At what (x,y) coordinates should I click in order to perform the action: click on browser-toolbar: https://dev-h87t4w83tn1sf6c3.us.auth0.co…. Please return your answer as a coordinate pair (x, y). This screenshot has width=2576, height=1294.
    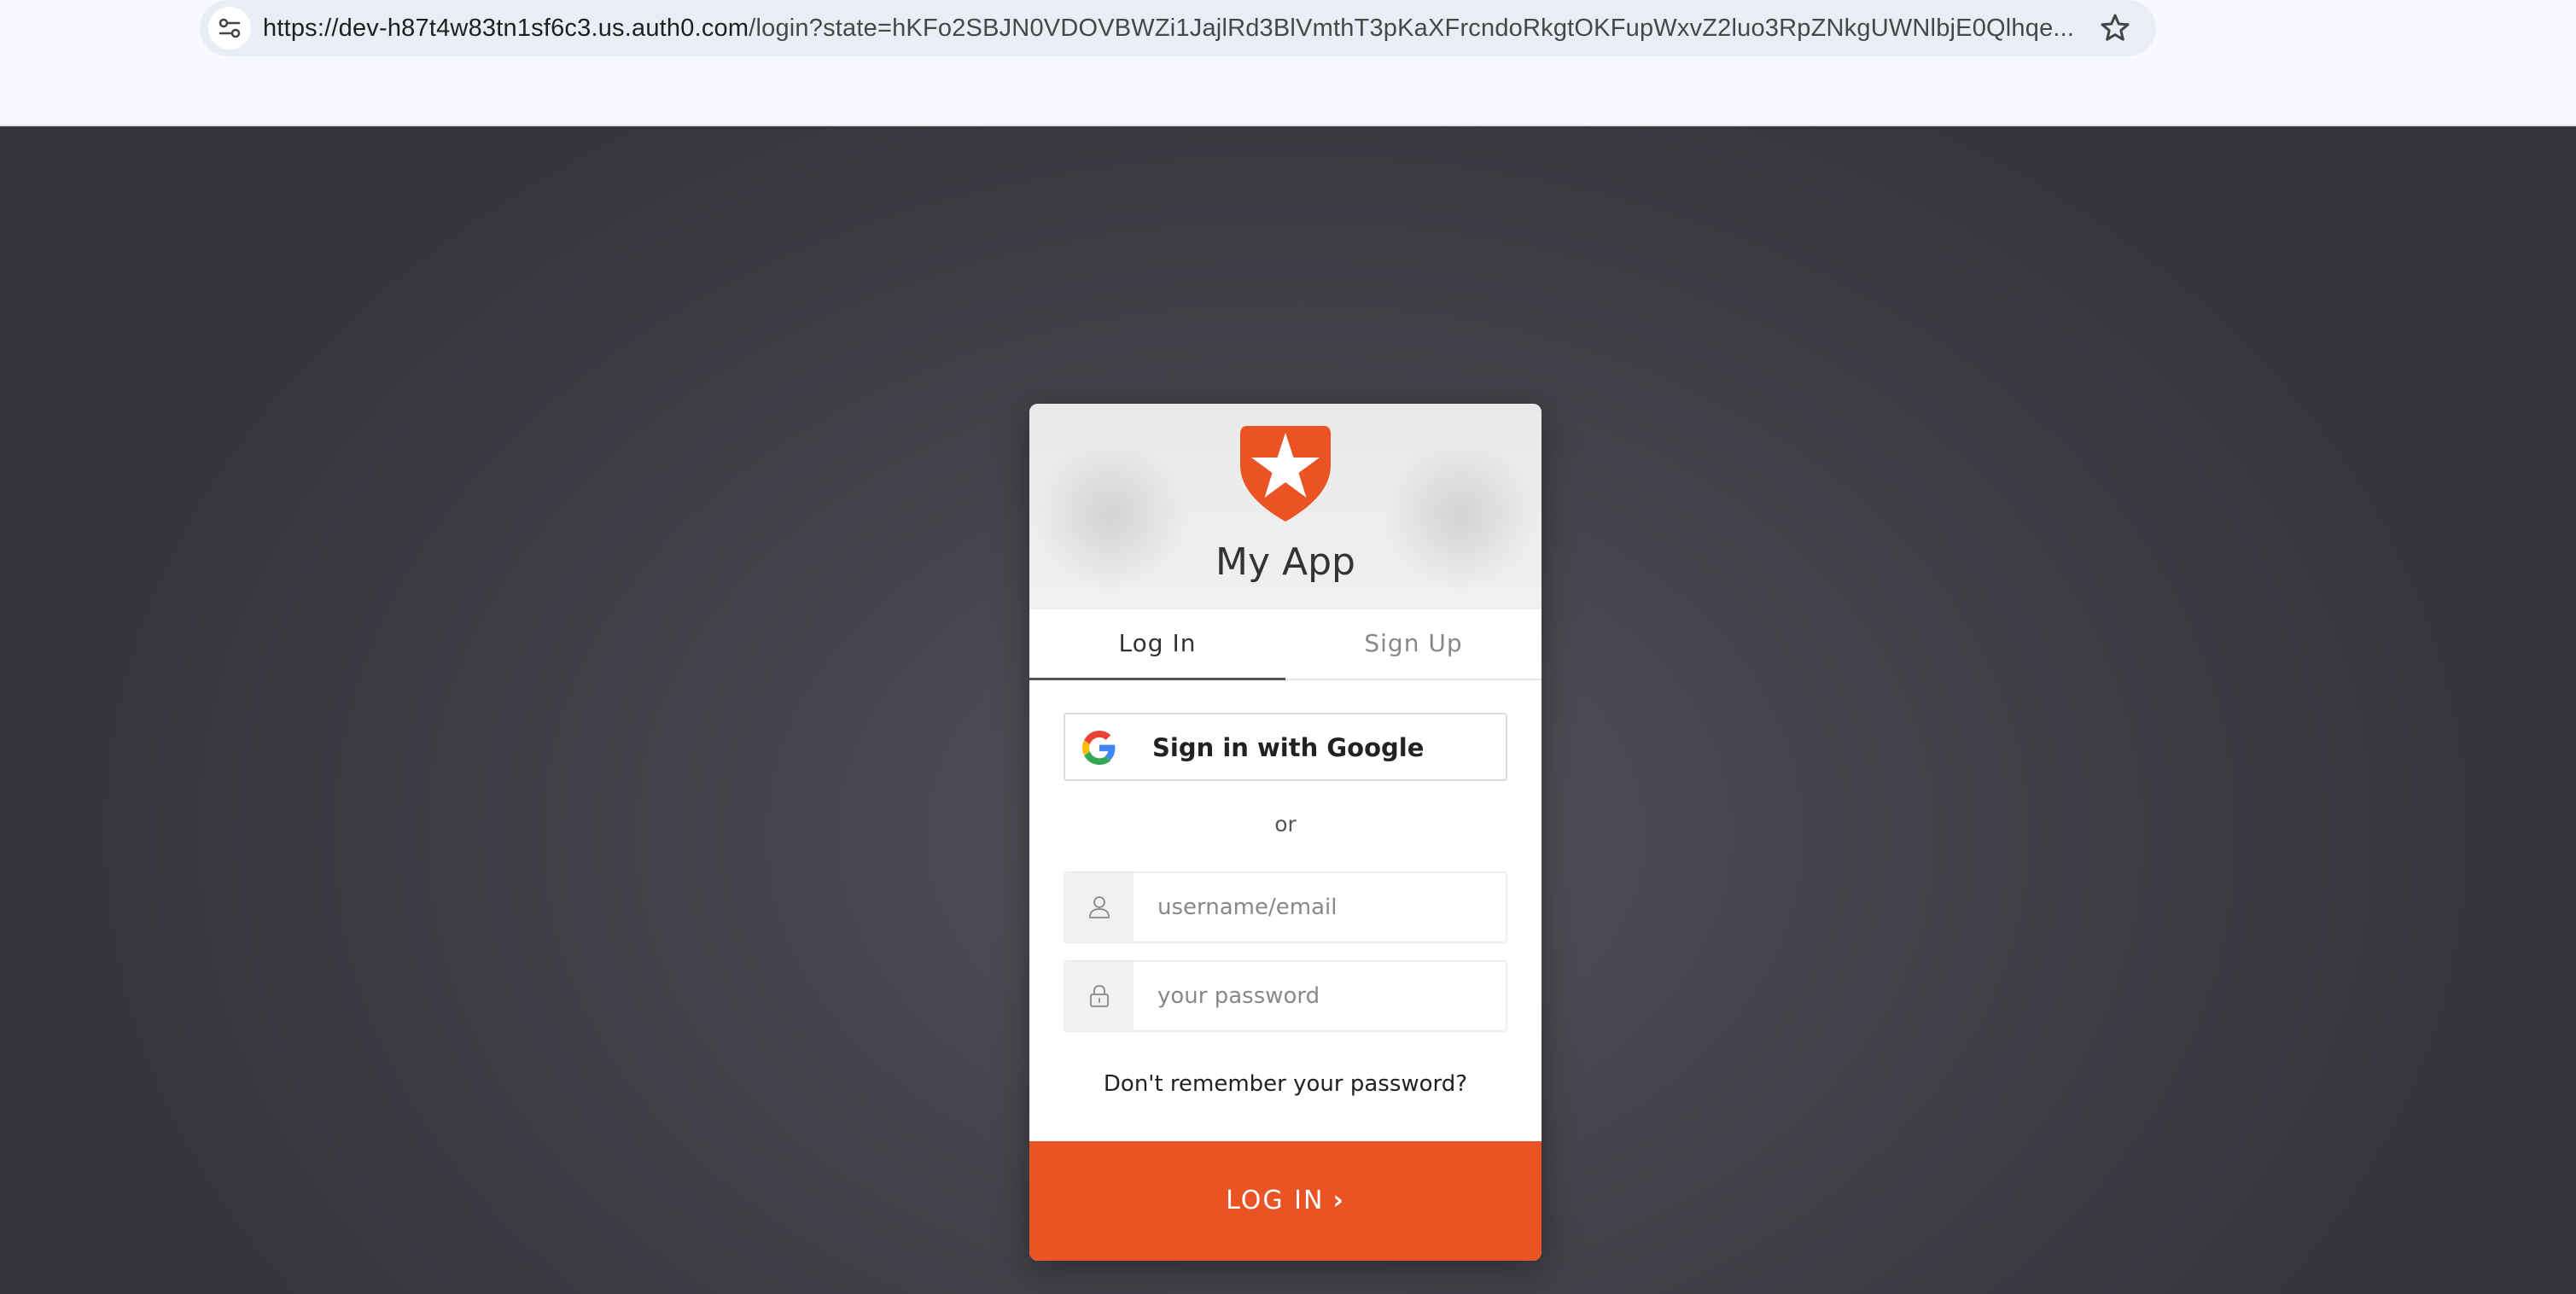
    Looking at the image, I should click on (1288, 63).